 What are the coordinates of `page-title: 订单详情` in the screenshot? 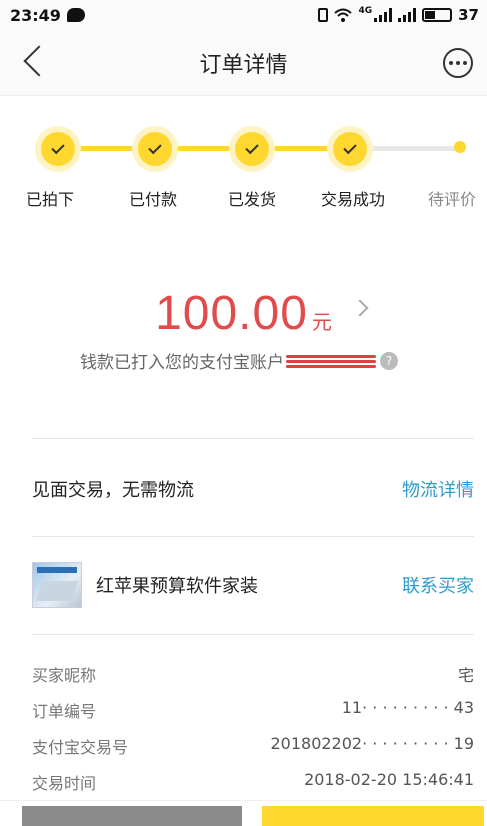 It's located at (243, 65).